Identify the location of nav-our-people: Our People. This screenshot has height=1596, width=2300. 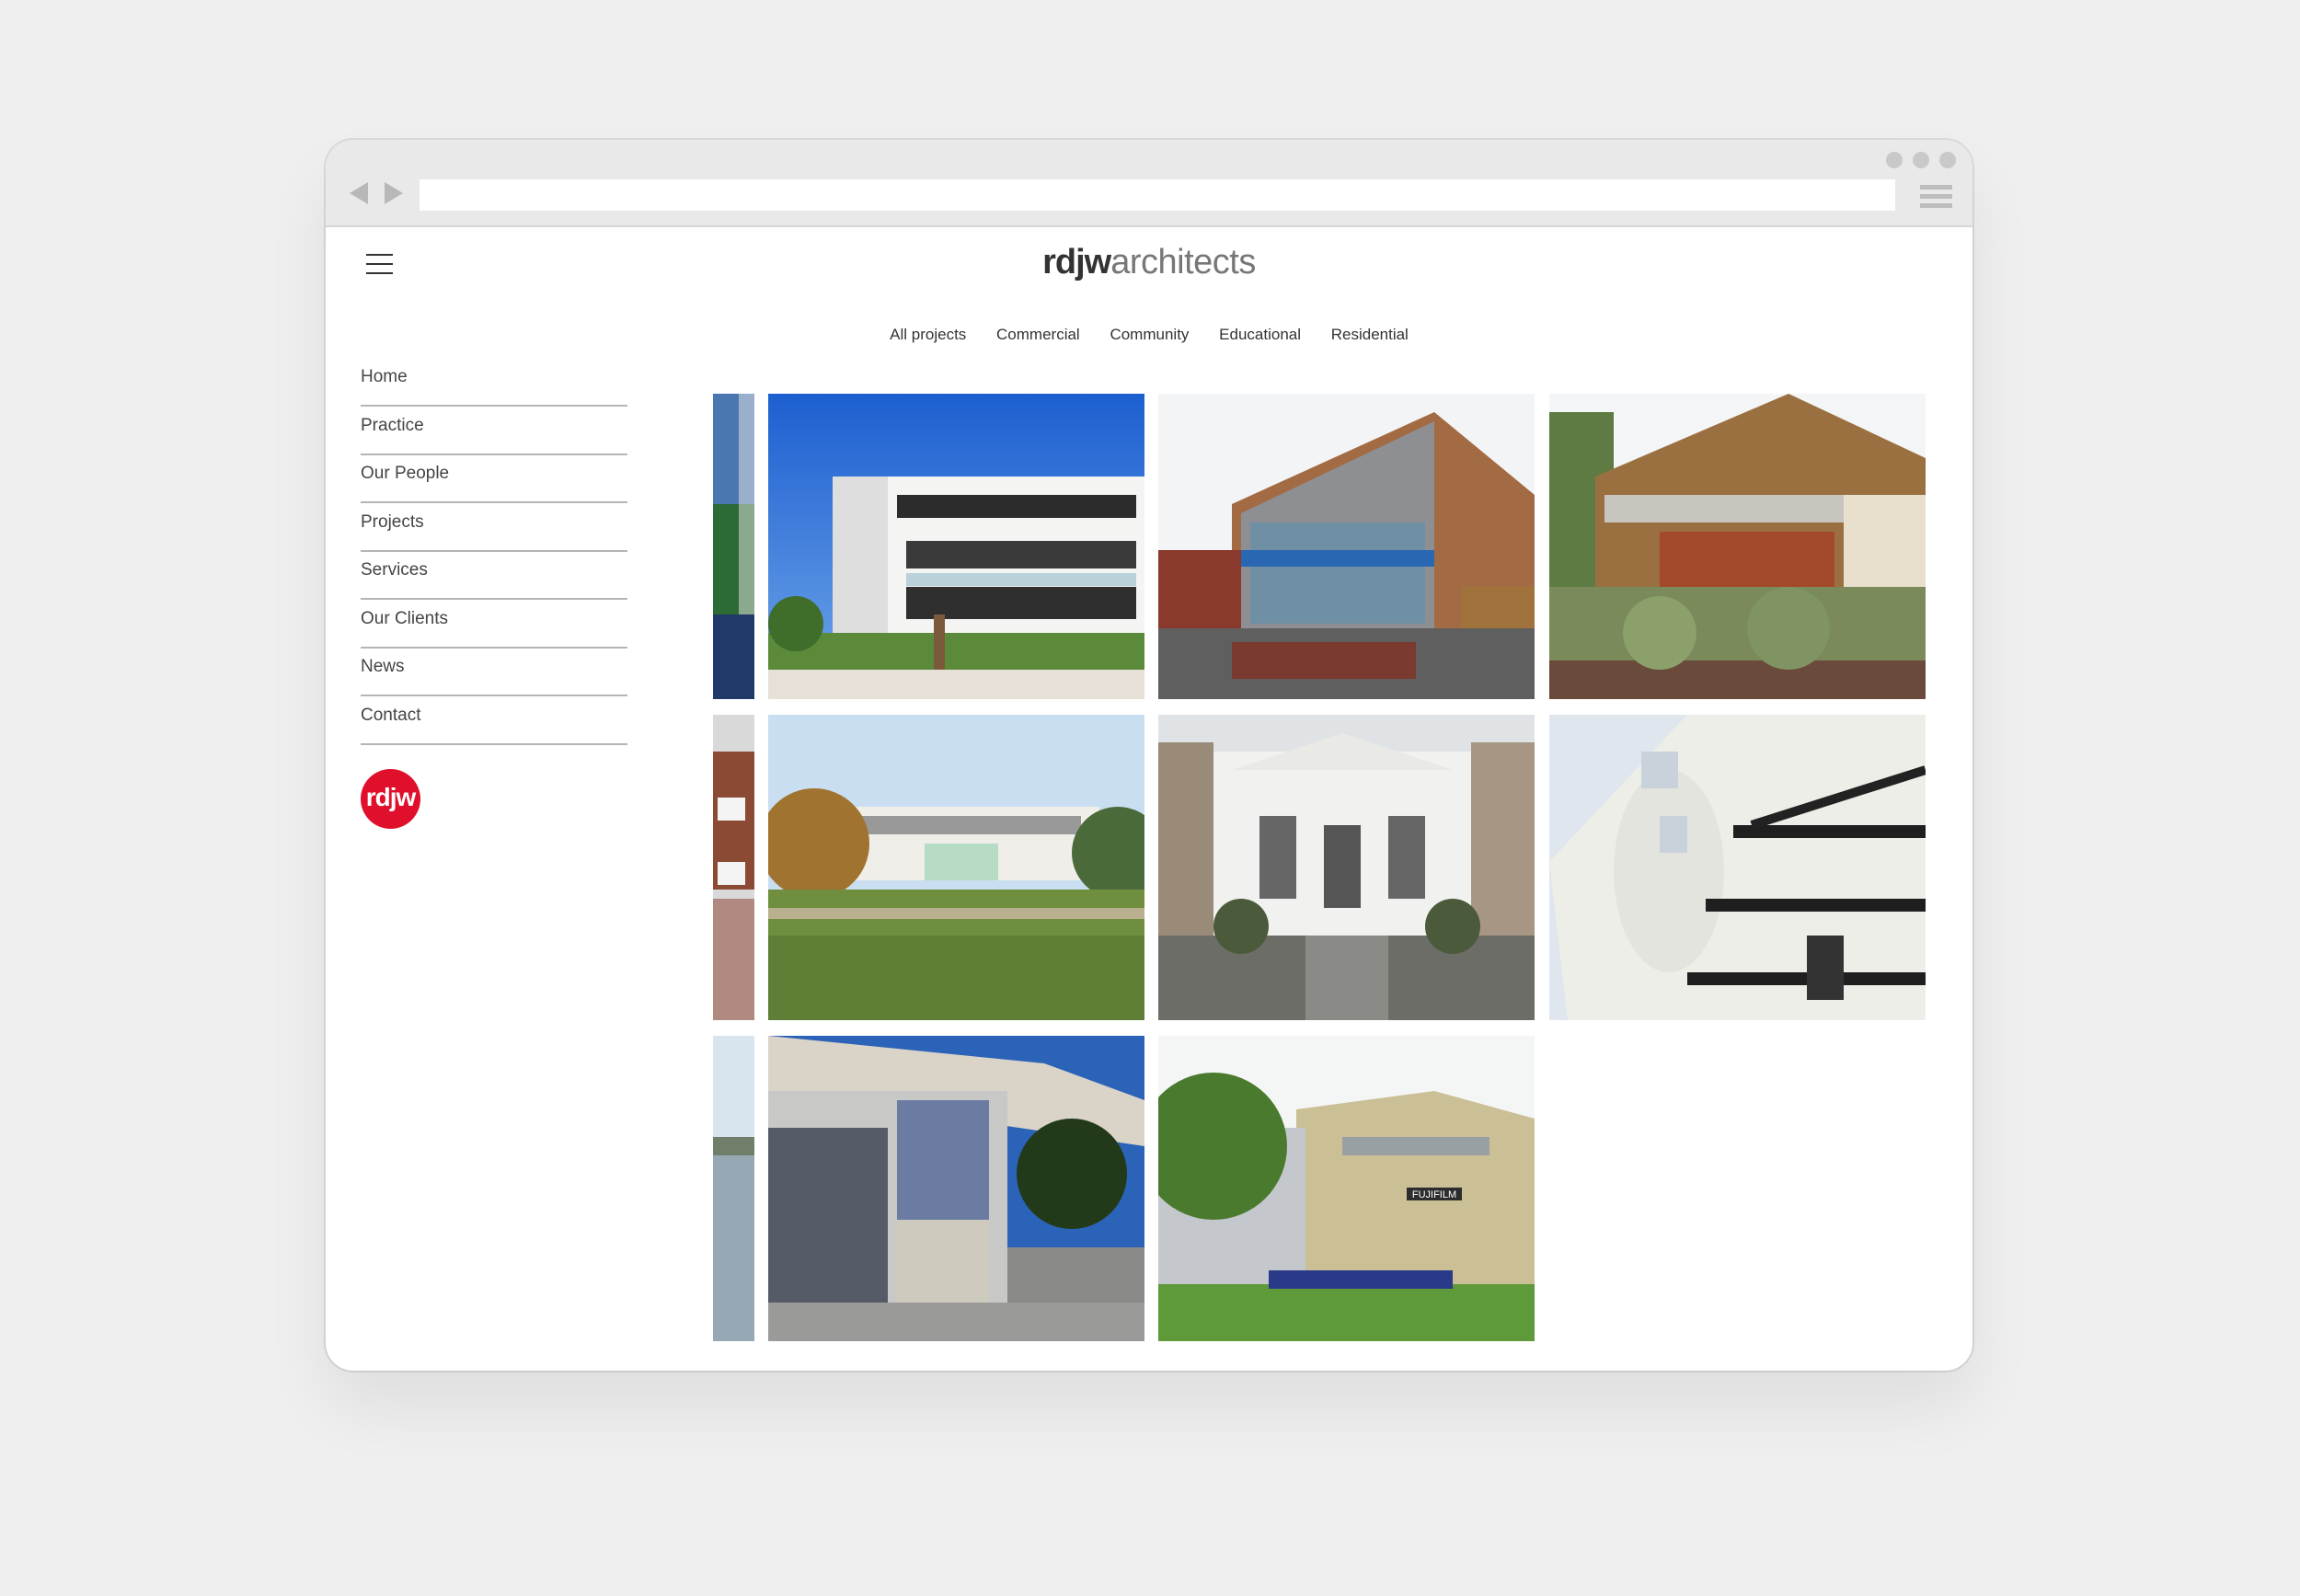
(494, 480).